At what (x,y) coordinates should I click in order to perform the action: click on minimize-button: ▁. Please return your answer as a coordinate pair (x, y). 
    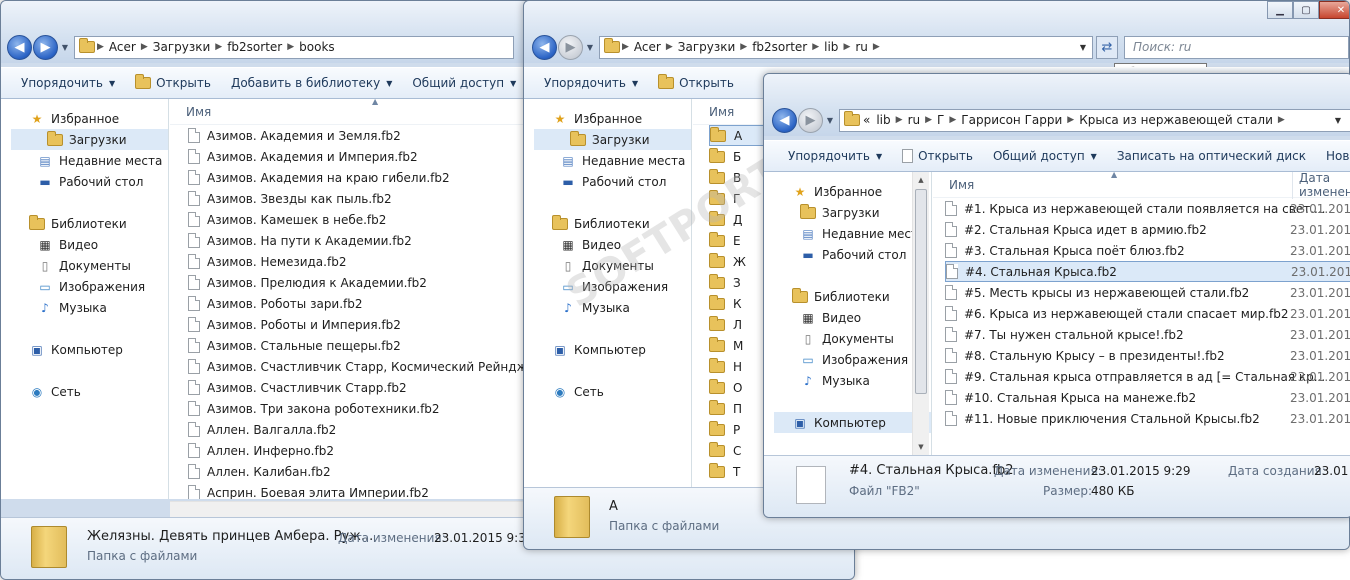
    Looking at the image, I should click on (1280, 10).